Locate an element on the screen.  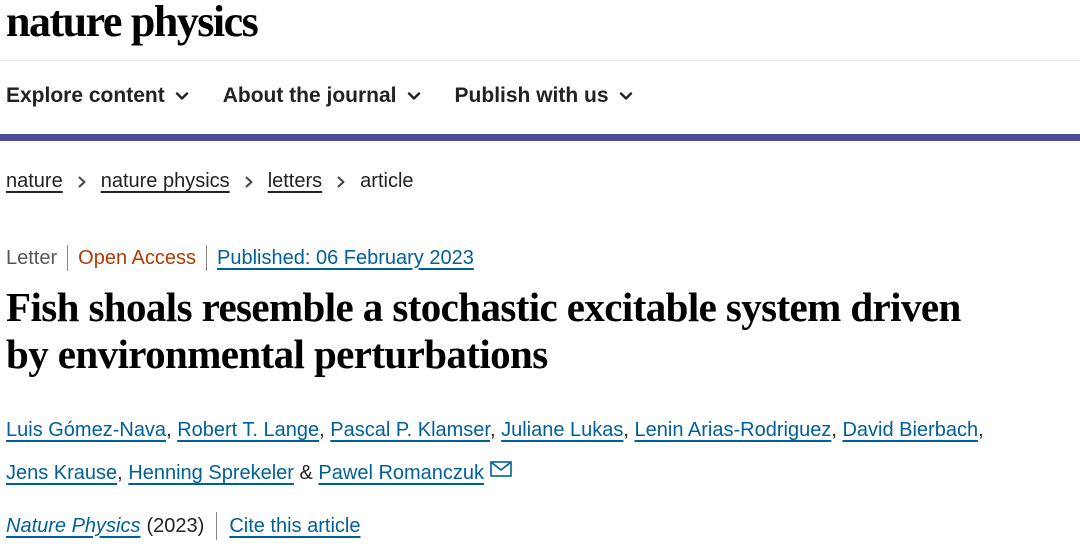
journal-link: Nature Physics is located at coordinates (73, 526).